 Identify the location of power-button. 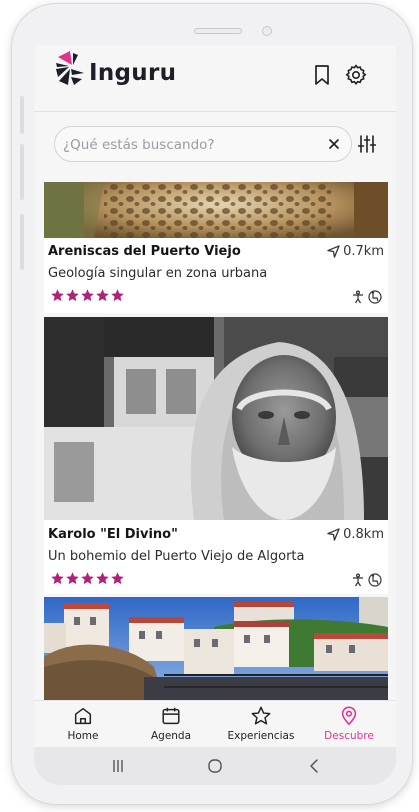
(22, 242).